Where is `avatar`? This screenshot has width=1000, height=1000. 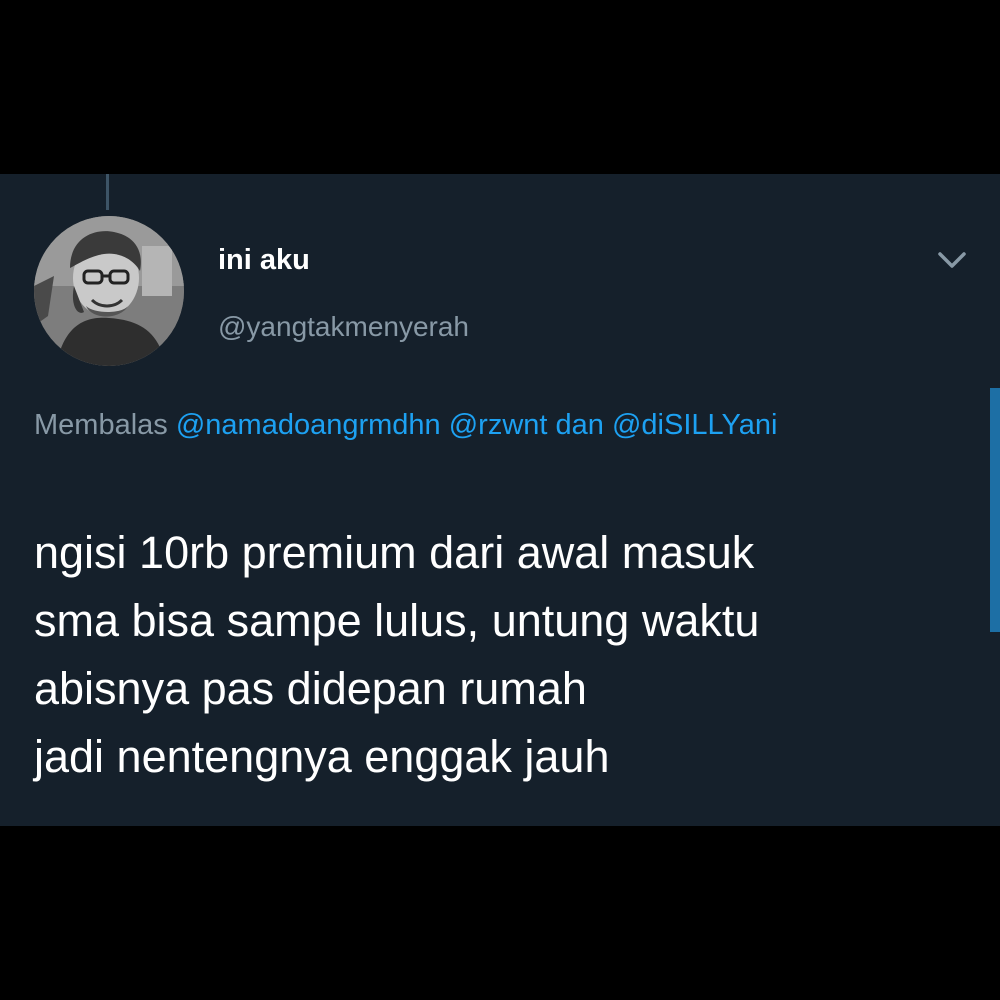 avatar is located at coordinates (109, 291).